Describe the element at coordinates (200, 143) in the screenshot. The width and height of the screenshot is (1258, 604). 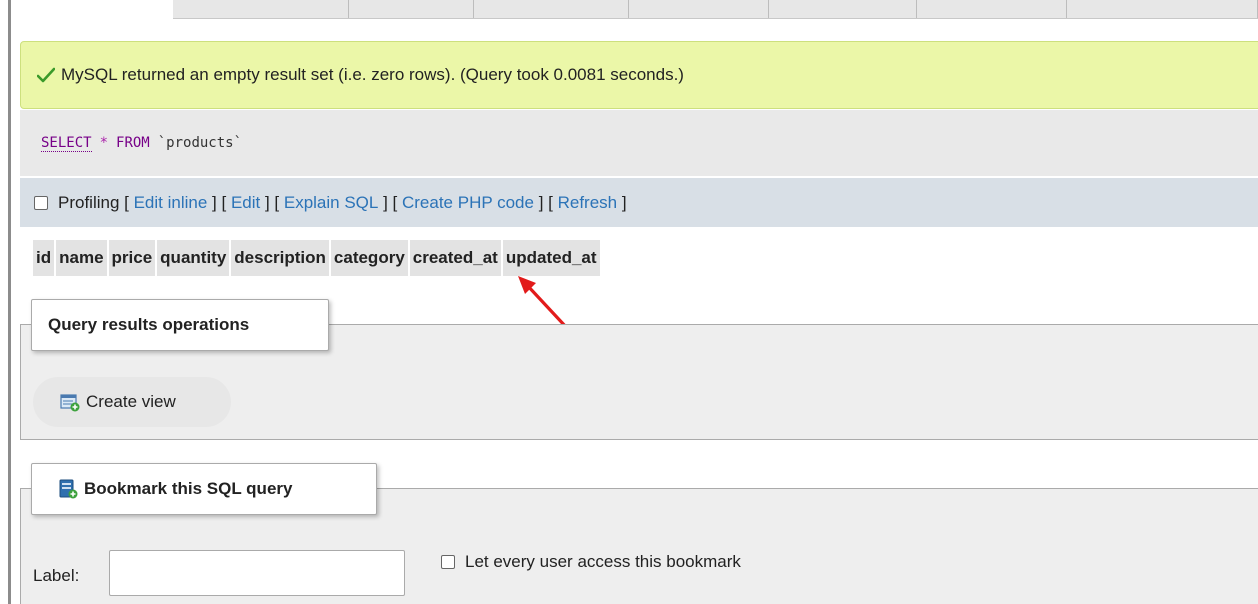
I see `sql-table-name: `products`` at that location.